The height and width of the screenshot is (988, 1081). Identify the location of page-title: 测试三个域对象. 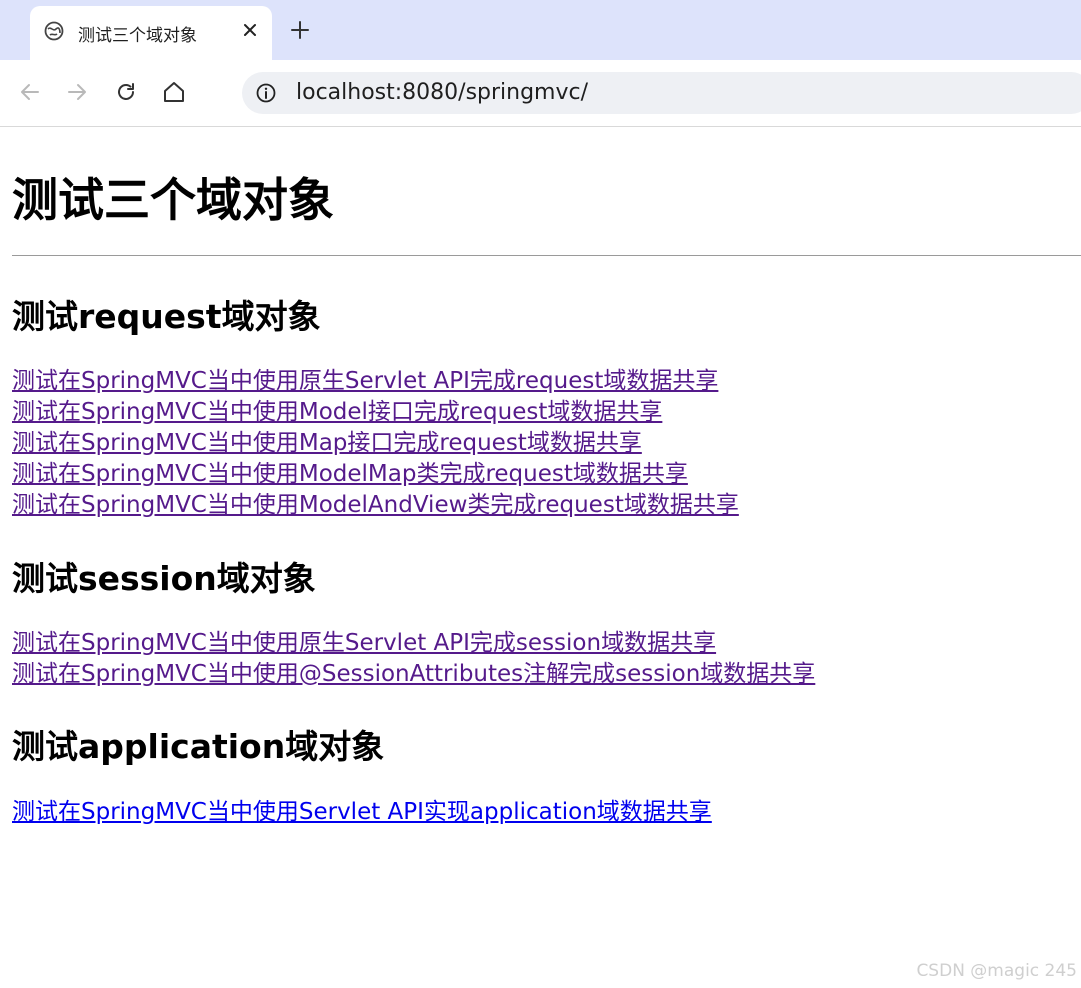
(173, 200).